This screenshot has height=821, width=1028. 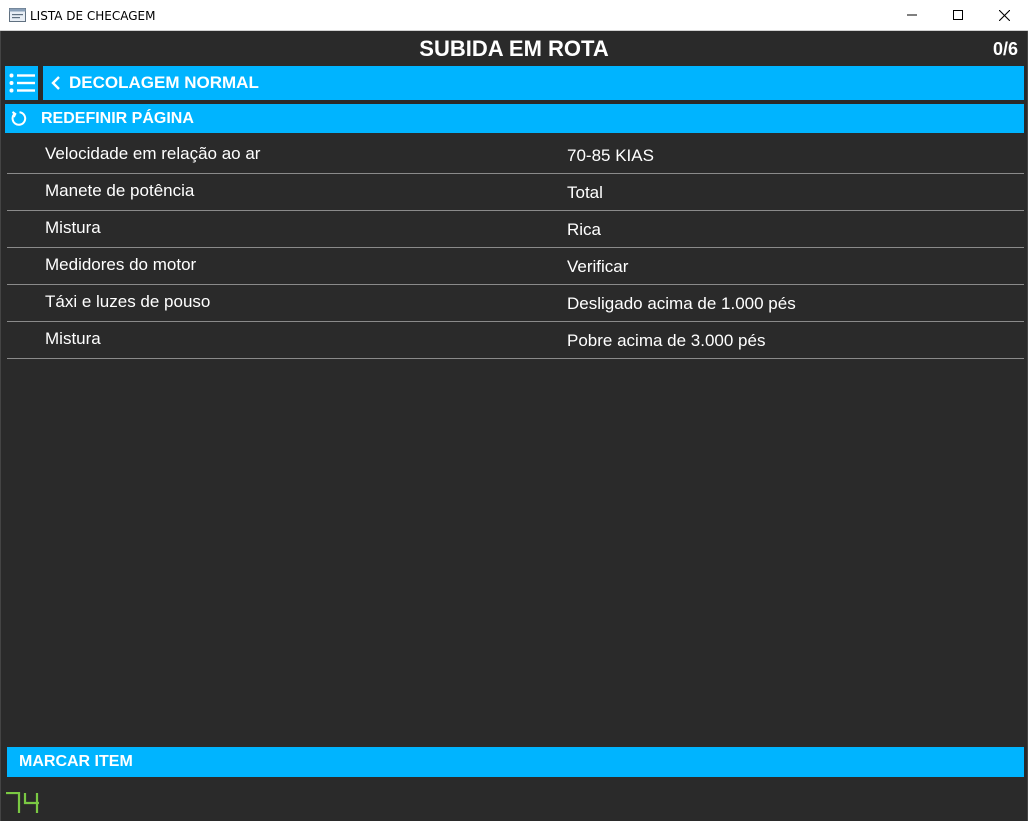 I want to click on checklist-item-value: Total, so click(x=585, y=192).